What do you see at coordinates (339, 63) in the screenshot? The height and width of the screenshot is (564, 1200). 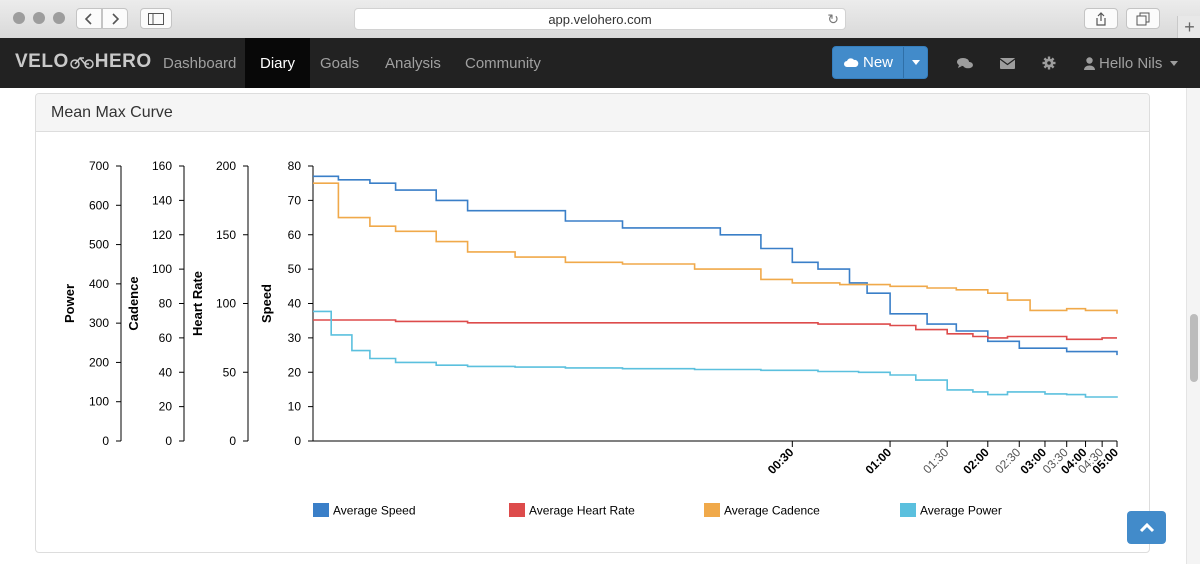 I see `nav-goals: Goals` at bounding box center [339, 63].